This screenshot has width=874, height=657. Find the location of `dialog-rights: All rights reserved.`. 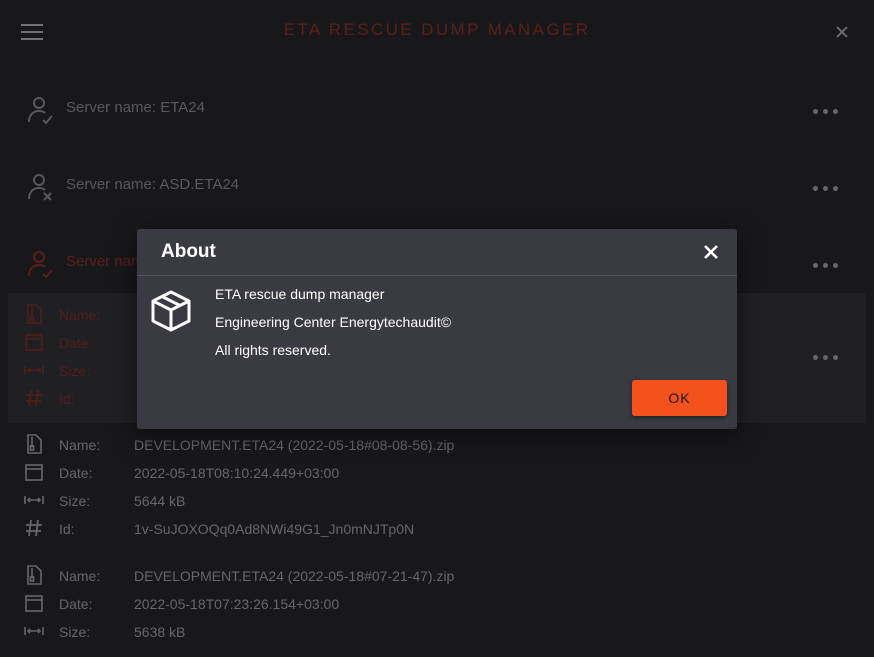

dialog-rights: All rights reserved. is located at coordinates (273, 350).